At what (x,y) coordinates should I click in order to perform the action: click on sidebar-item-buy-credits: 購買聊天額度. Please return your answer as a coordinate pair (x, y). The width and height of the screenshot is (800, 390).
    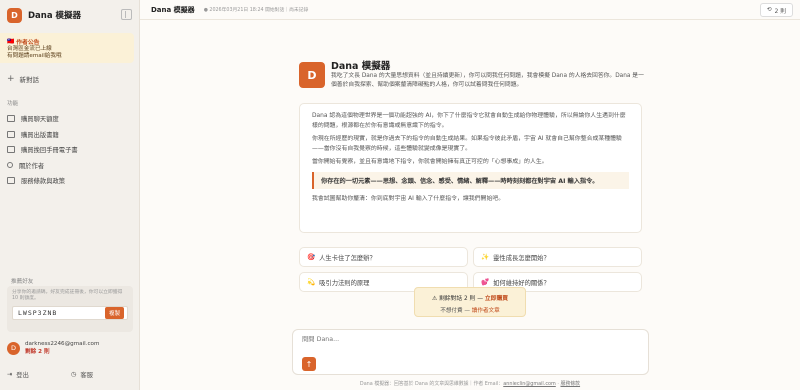
    Looking at the image, I should click on (70, 119).